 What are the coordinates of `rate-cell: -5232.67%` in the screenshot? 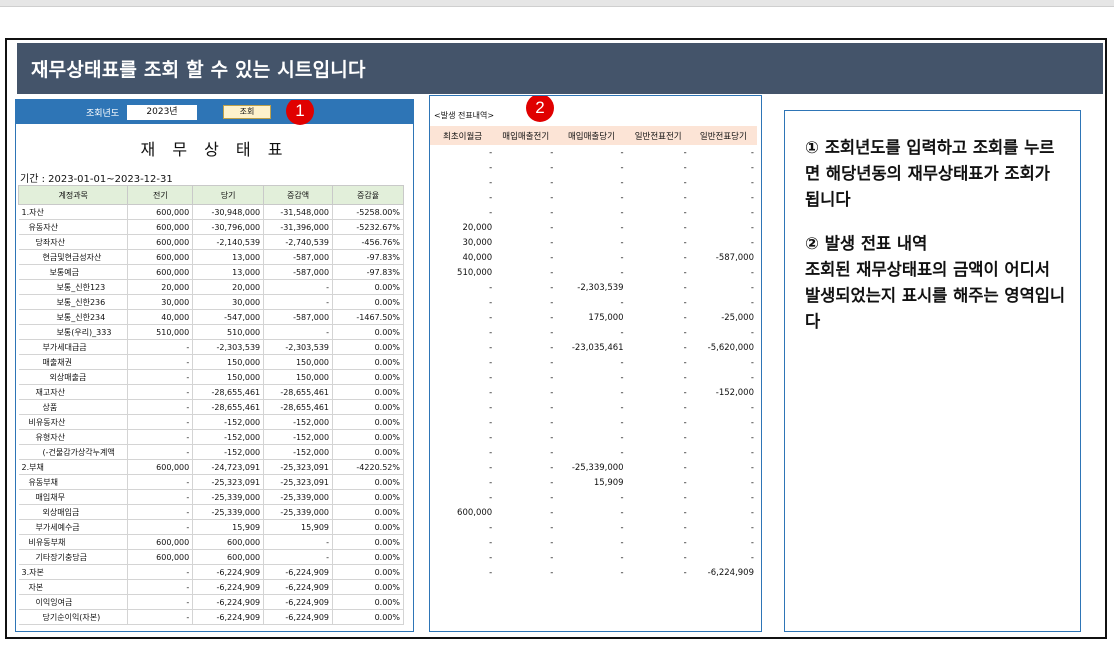 It's located at (368, 227).